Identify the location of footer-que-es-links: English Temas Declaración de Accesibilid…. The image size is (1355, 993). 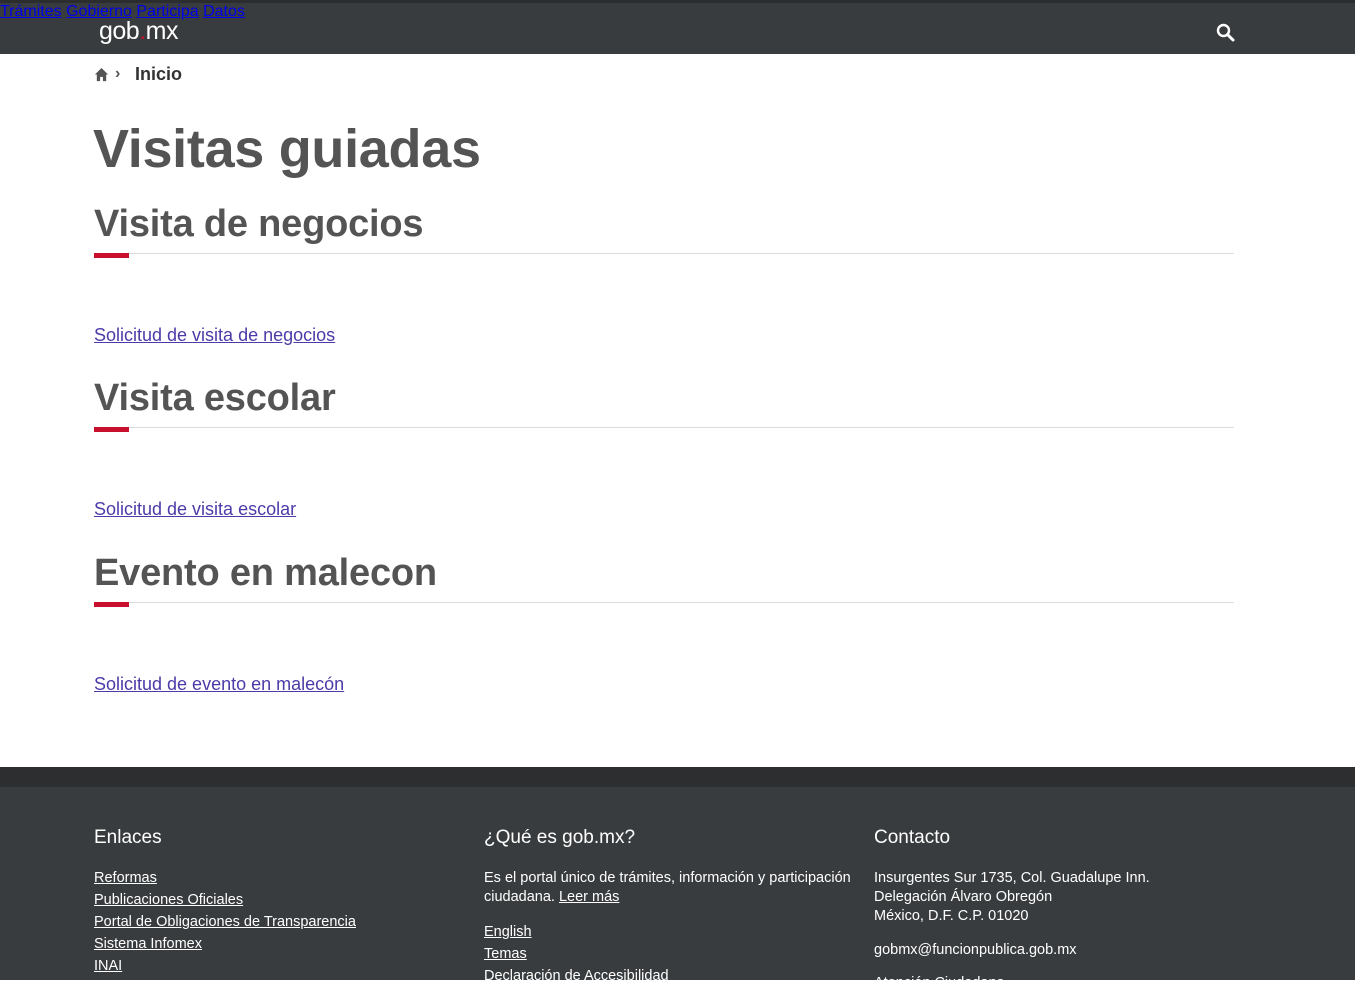
(576, 957).